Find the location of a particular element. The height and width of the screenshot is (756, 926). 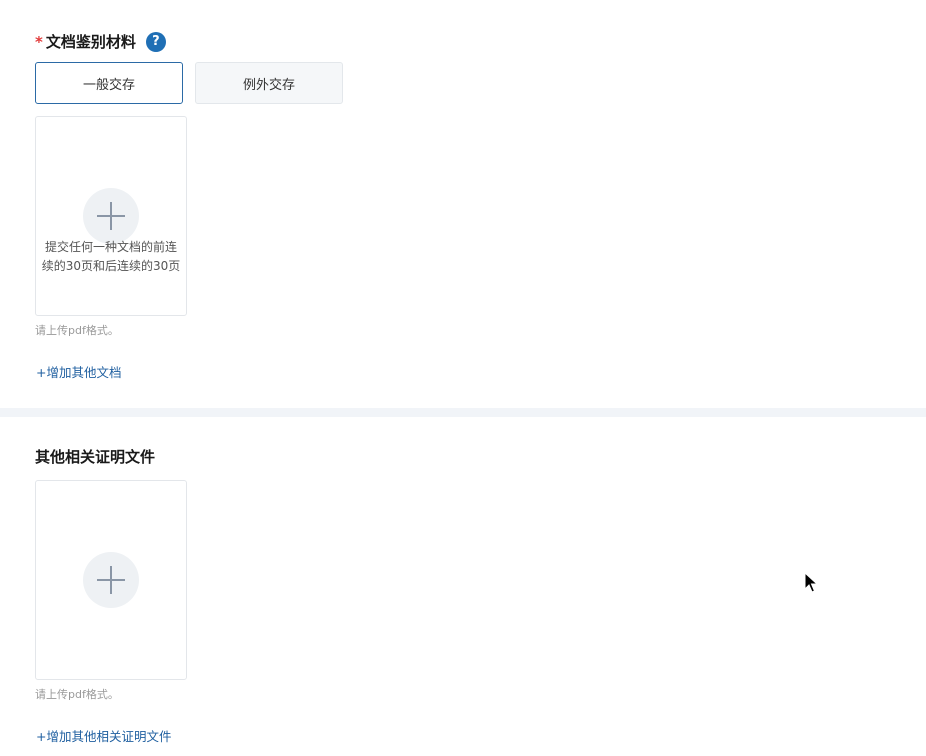

certificate-upload-box is located at coordinates (111, 580).